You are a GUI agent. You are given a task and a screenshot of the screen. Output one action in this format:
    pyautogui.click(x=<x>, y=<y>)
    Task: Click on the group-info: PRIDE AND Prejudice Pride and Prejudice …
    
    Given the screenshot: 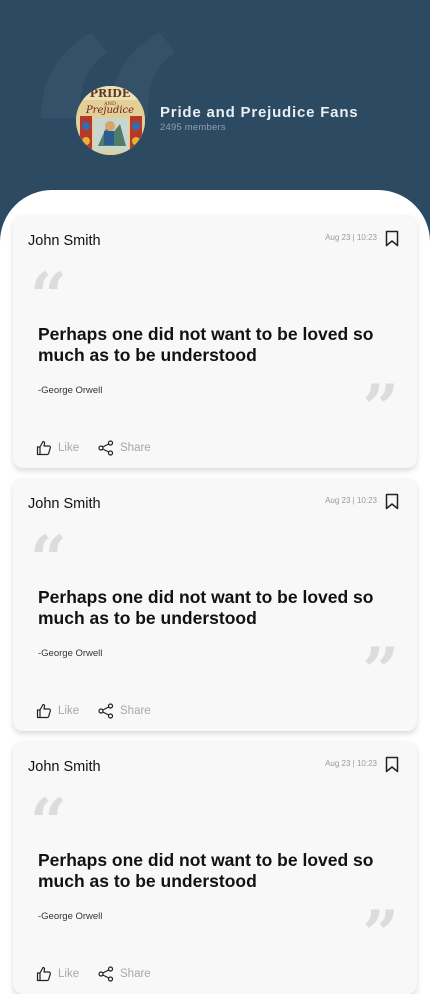 What is the action you would take?
    pyautogui.click(x=217, y=120)
    